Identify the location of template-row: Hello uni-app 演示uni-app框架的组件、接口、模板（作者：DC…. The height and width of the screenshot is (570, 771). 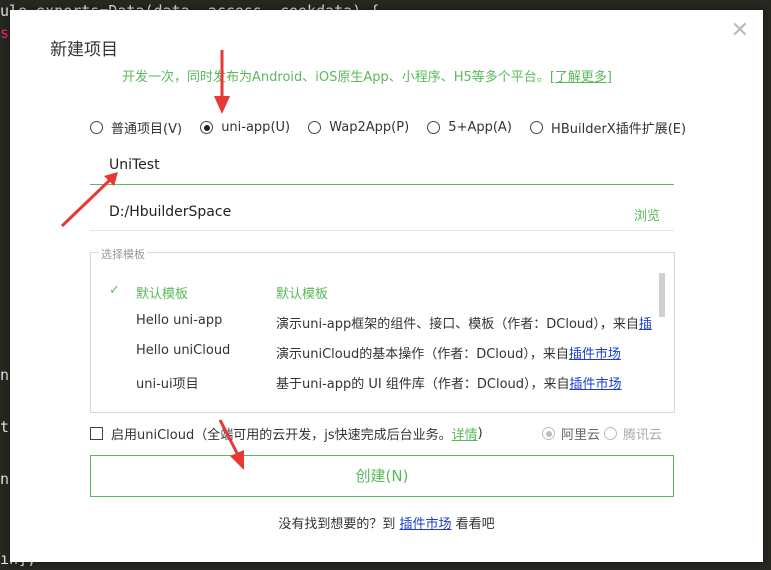
(371, 321).